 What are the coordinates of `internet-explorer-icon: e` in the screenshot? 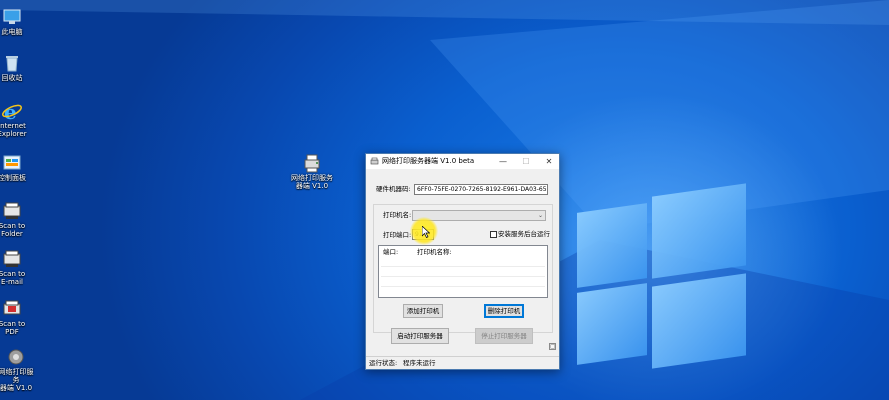 It's located at (12, 111).